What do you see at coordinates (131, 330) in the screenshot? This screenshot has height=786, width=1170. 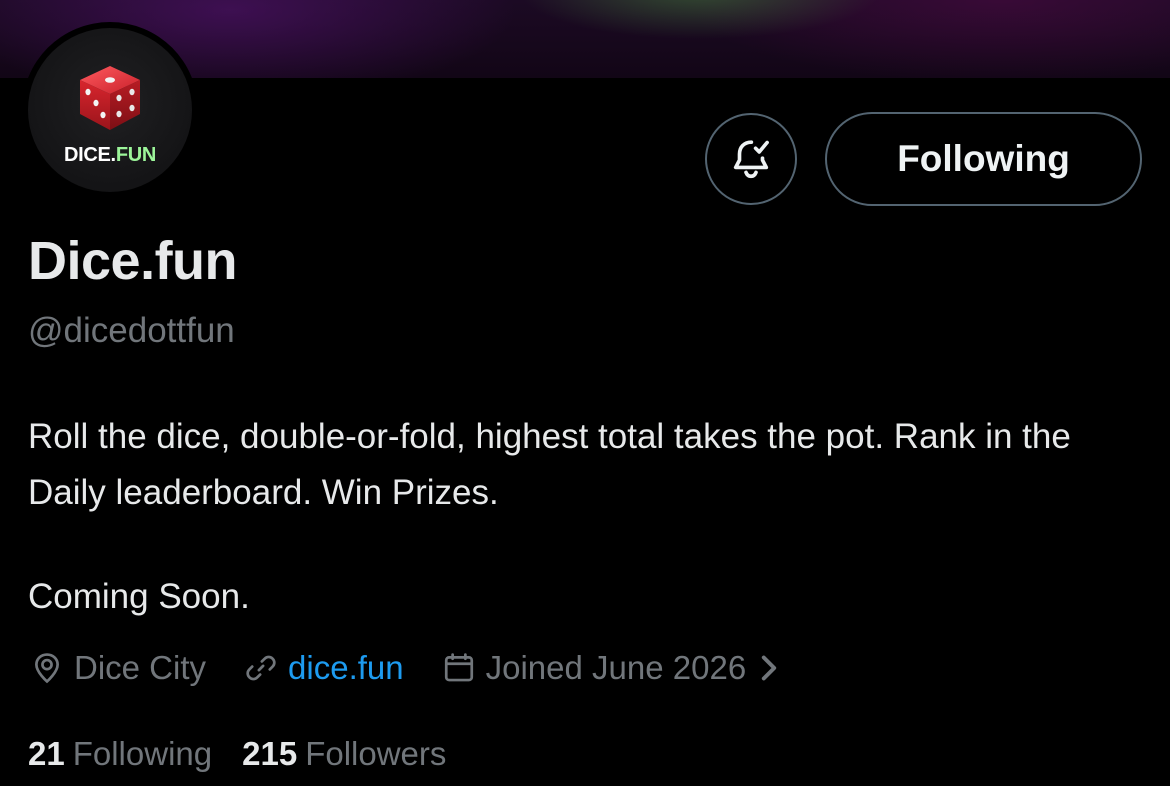 I see `user-handle: @dicedottfun` at bounding box center [131, 330].